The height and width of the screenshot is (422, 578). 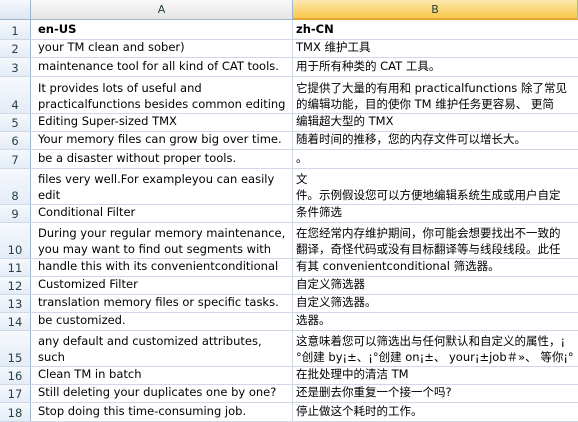 I want to click on cell-text: Customized Filter, so click(x=88, y=284).